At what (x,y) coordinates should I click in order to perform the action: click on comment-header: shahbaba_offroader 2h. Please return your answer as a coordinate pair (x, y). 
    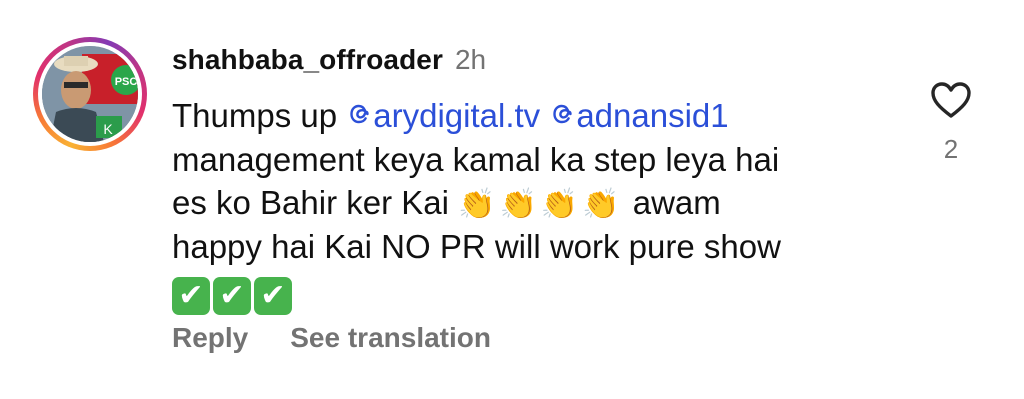
    Looking at the image, I should click on (329, 60).